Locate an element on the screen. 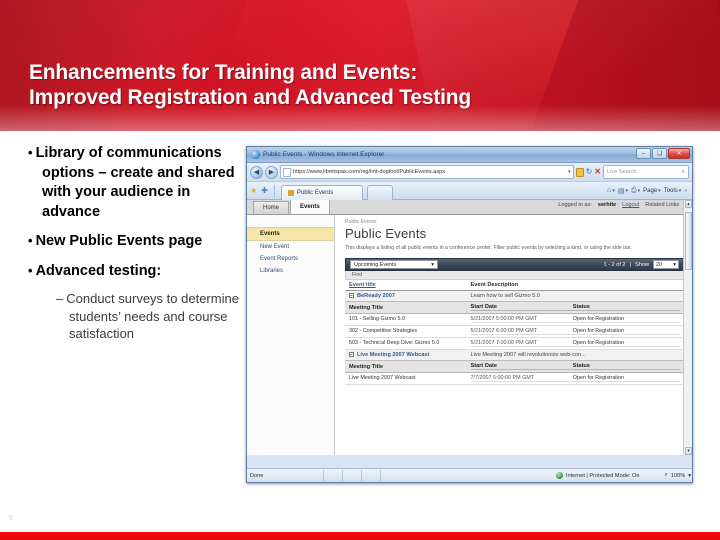 The image size is (720, 540). search-input: Live Search is located at coordinates (643, 172).